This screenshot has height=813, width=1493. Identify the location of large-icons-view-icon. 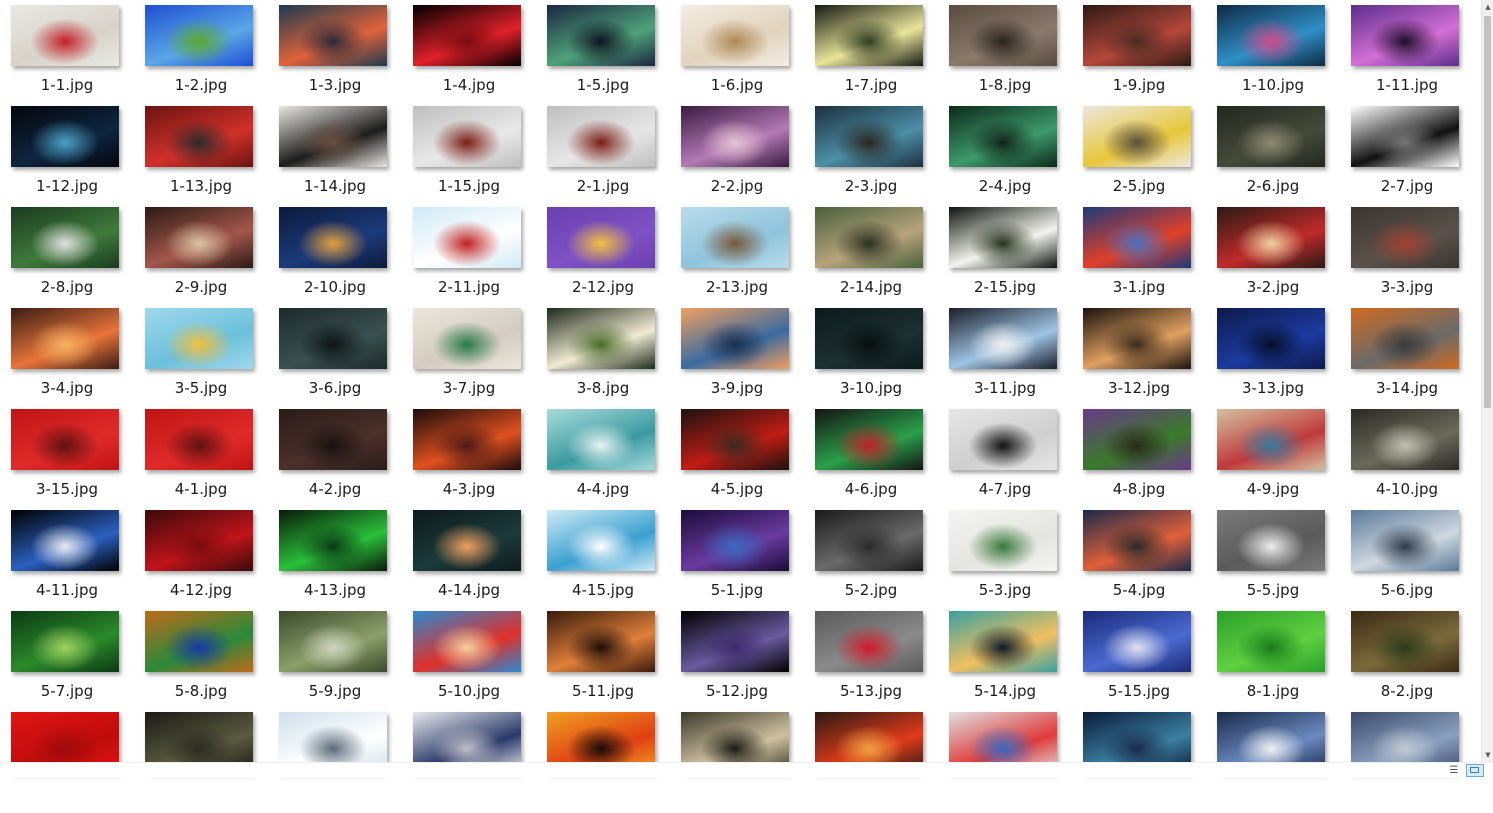
(1475, 770).